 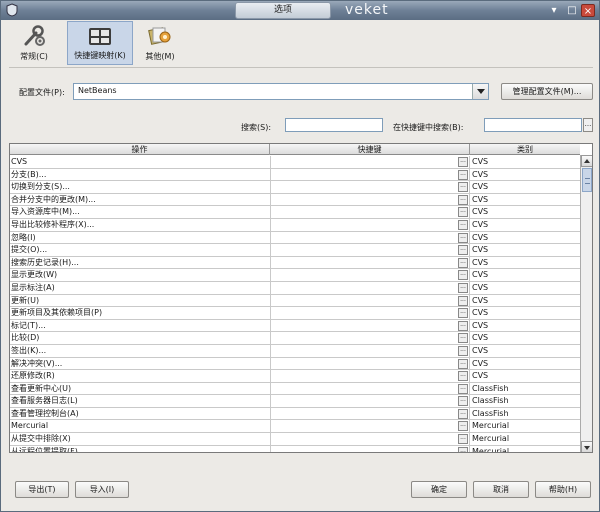 What do you see at coordinates (100, 43) in the screenshot?
I see `category-keymap: 快捷键映射(K)` at bounding box center [100, 43].